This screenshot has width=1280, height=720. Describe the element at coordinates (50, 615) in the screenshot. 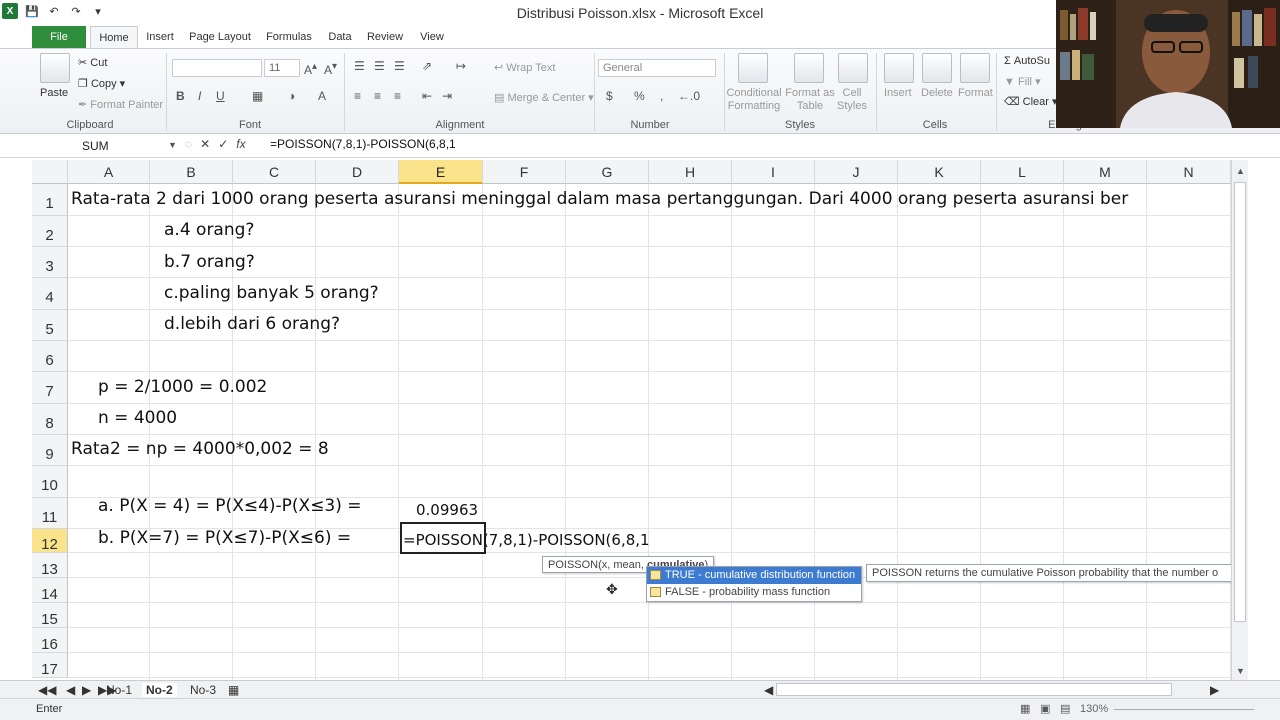

I see `row-header-15: 15` at that location.